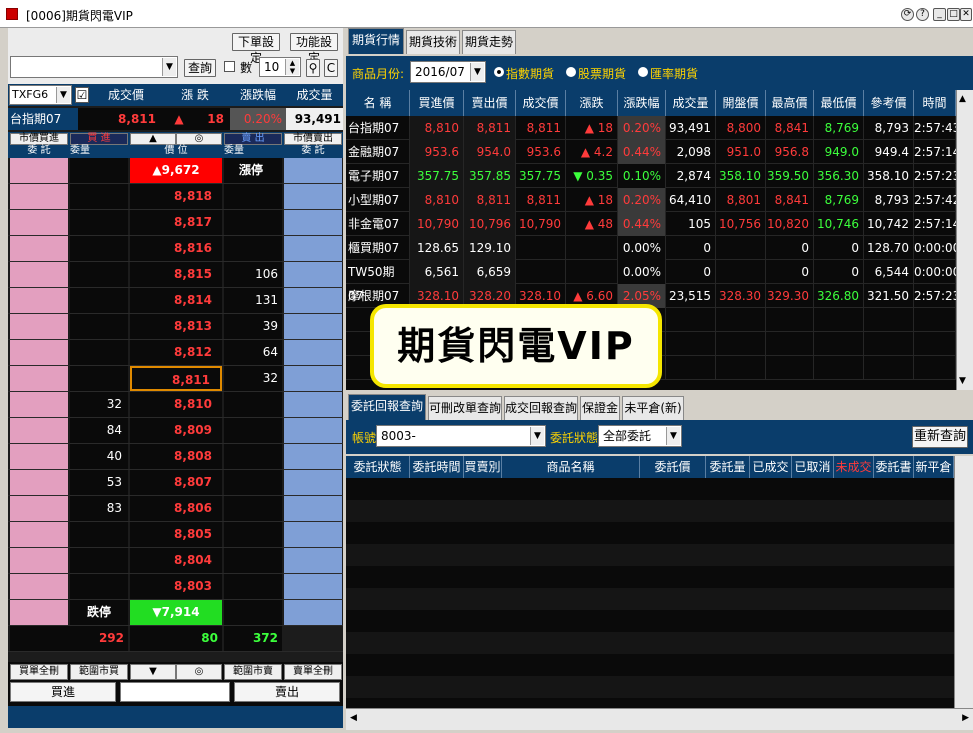  I want to click on col-low: 最低價, so click(839, 103).